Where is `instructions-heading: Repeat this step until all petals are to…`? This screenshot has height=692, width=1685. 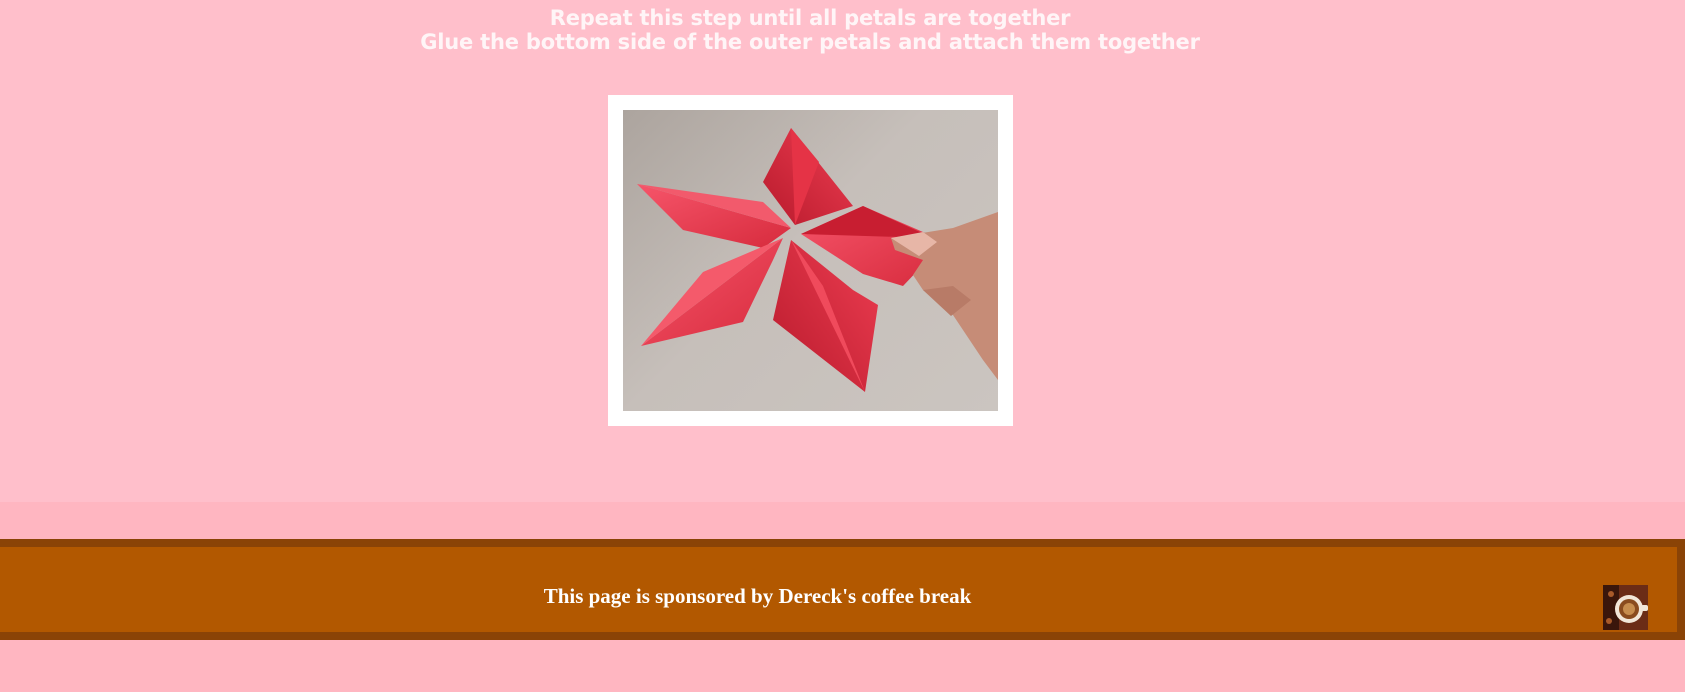 instructions-heading: Repeat this step until all petals are to… is located at coordinates (810, 30).